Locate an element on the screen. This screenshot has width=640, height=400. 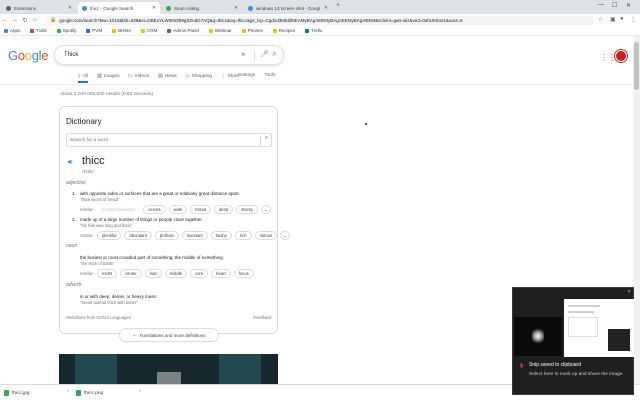
minimize-icon: — is located at coordinates (601, 5).